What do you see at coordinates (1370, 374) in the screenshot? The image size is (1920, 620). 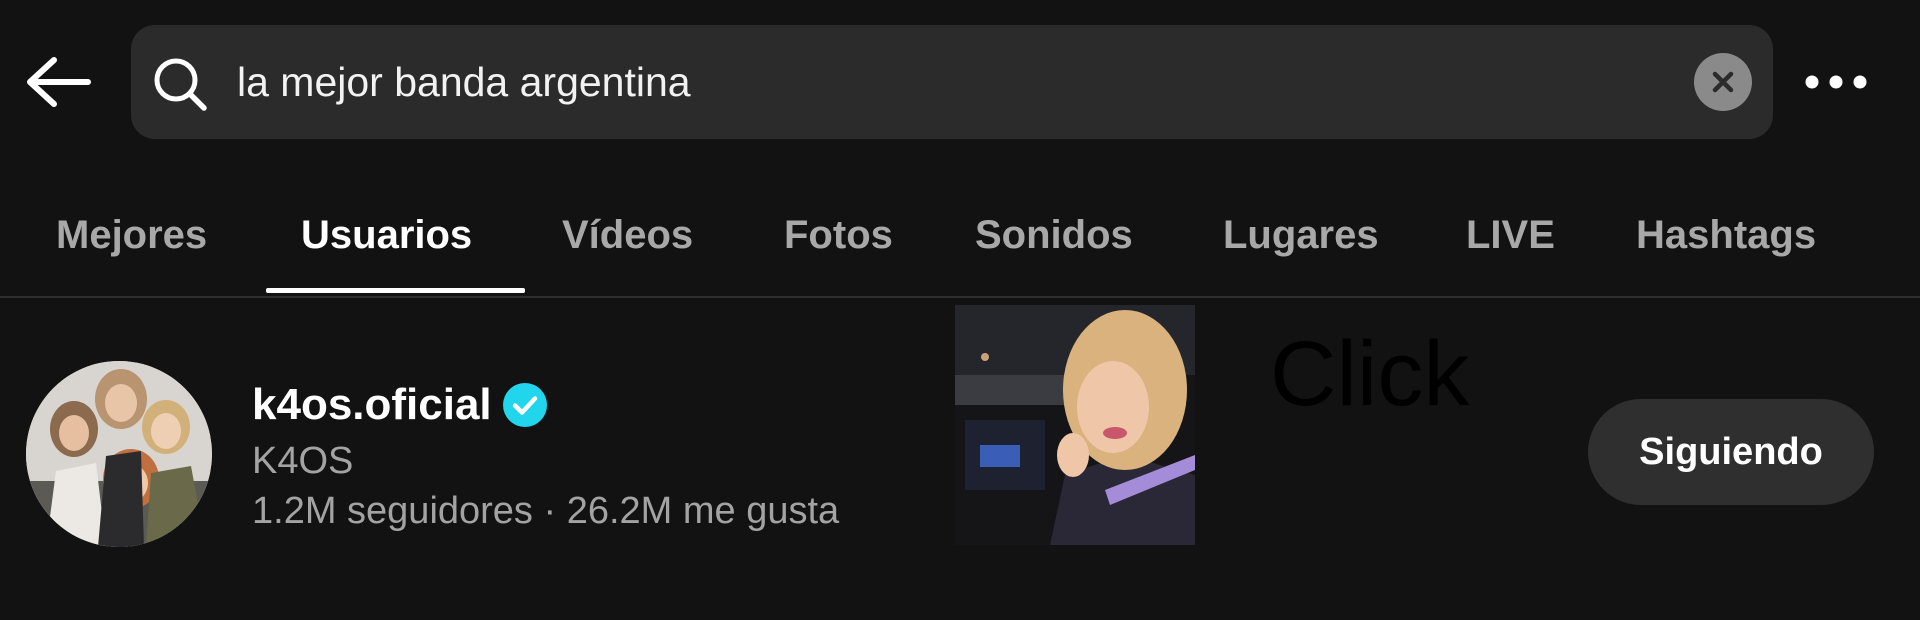 I see `click-annotation: Click` at bounding box center [1370, 374].